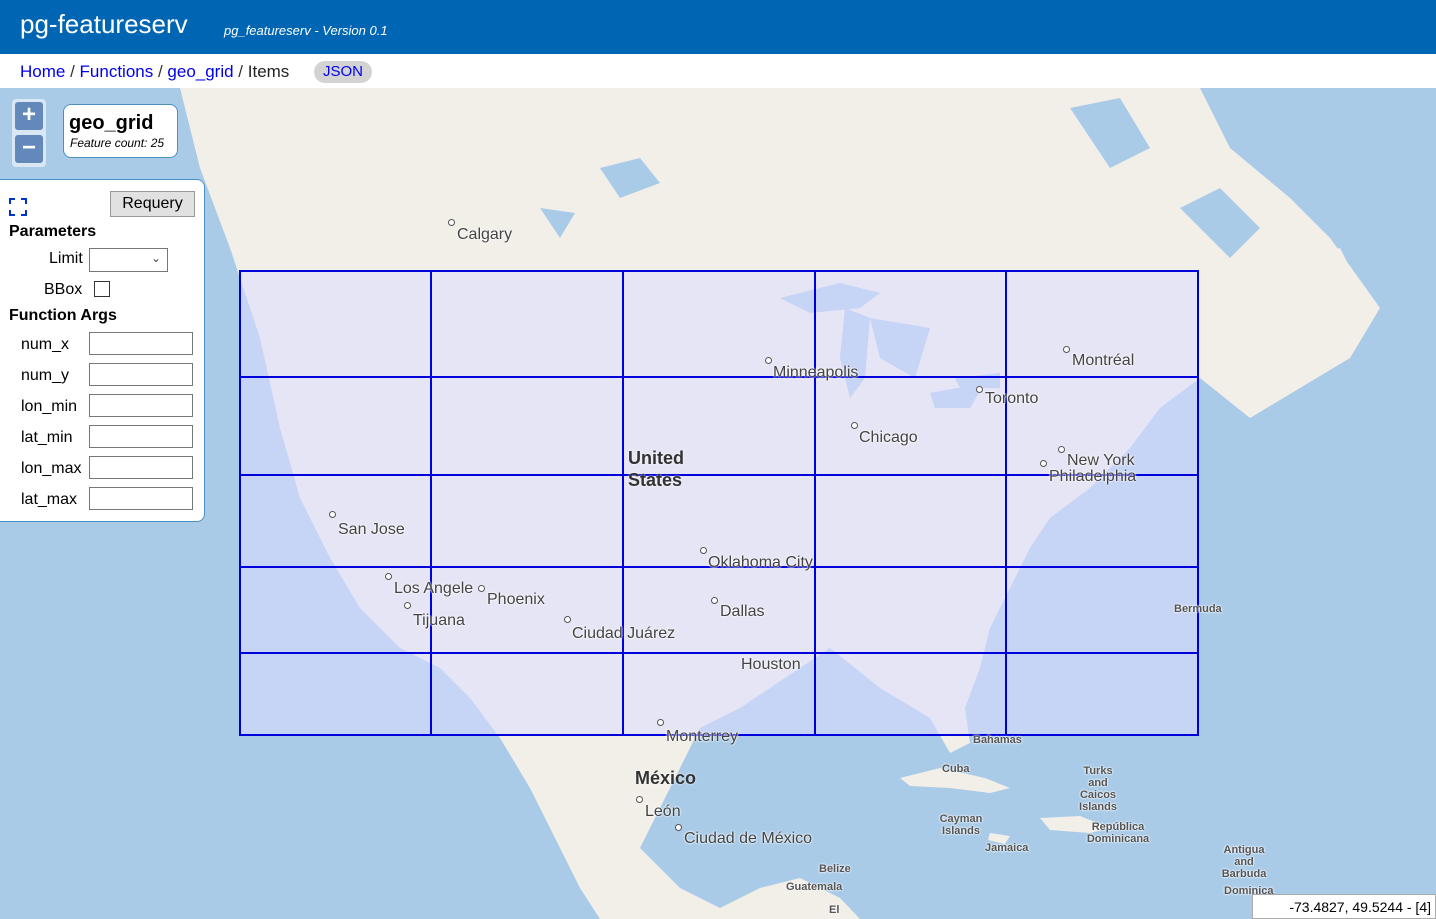 The image size is (1436, 919). What do you see at coordinates (816, 372) in the screenshot?
I see `label-minneapolis: Minneapolis` at bounding box center [816, 372].